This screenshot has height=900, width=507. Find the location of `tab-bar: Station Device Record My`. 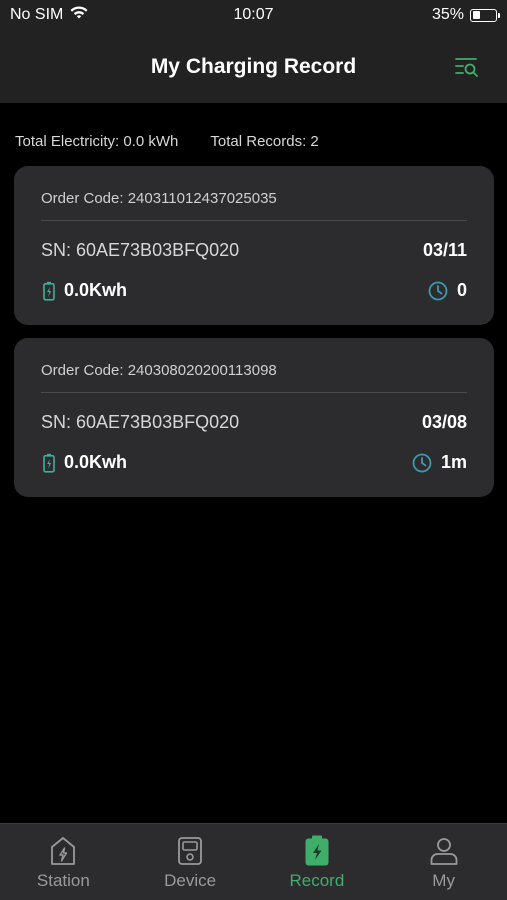

tab-bar: Station Device Record My is located at coordinates (253, 861).